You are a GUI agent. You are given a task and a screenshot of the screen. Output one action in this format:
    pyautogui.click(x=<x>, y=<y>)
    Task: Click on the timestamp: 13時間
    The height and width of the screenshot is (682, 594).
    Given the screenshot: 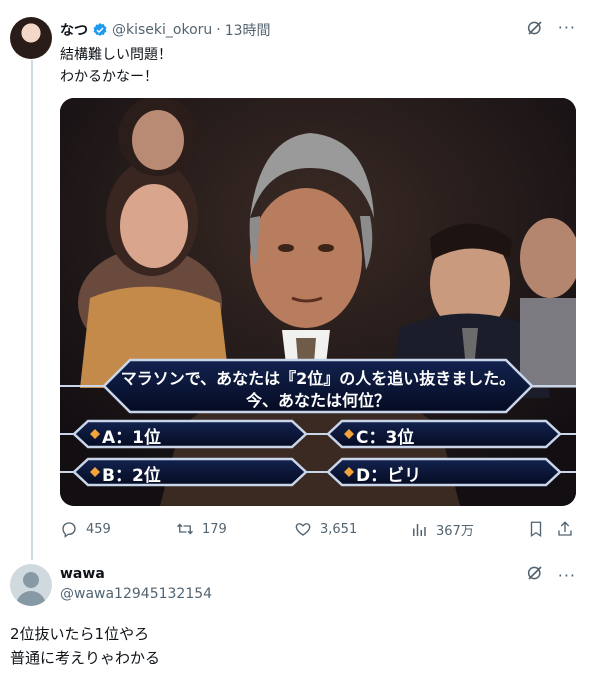 What is the action you would take?
    pyautogui.click(x=248, y=30)
    